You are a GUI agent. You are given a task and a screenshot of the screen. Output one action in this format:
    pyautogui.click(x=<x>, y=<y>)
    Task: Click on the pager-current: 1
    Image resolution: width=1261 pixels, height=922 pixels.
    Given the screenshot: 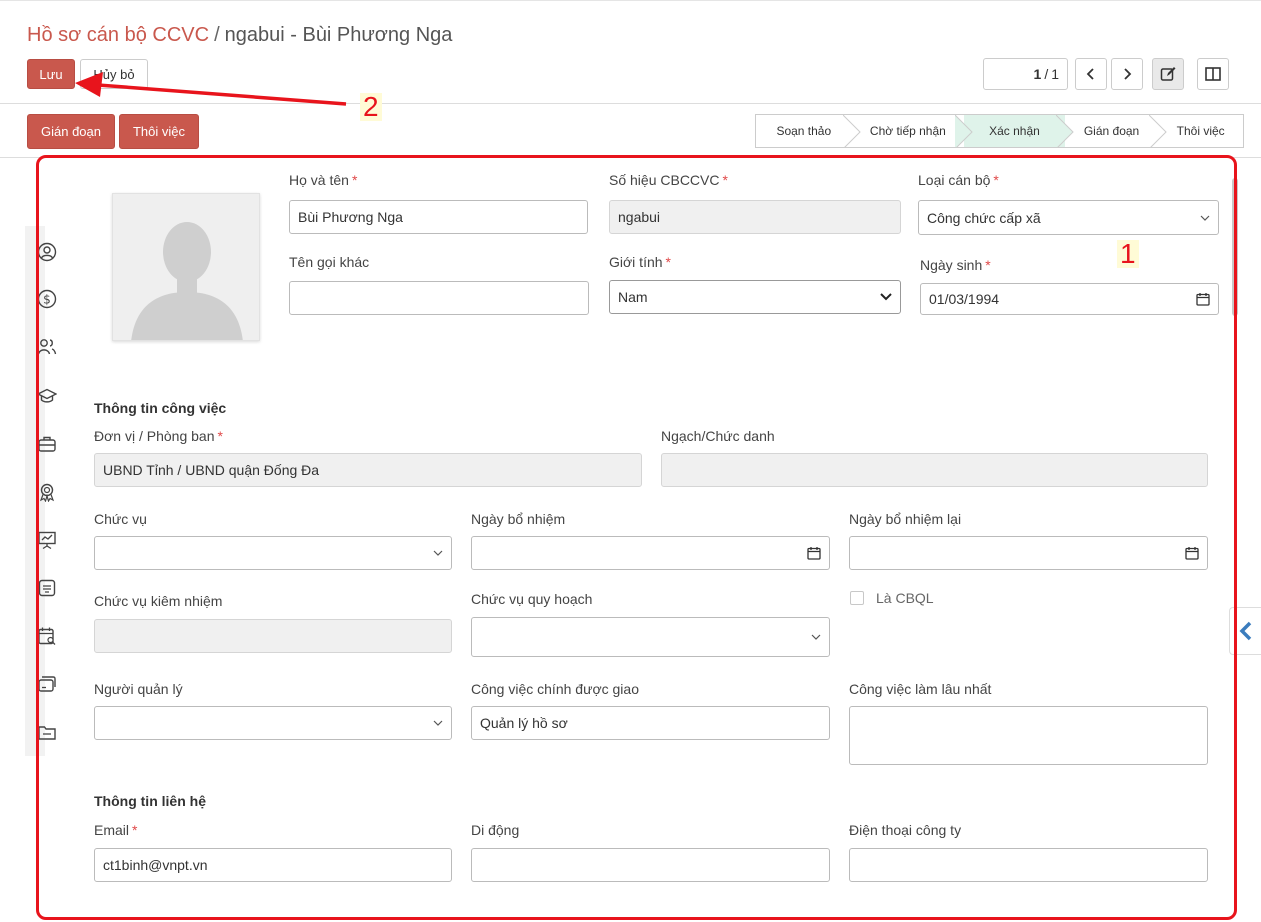 What is the action you would take?
    pyautogui.click(x=1037, y=74)
    